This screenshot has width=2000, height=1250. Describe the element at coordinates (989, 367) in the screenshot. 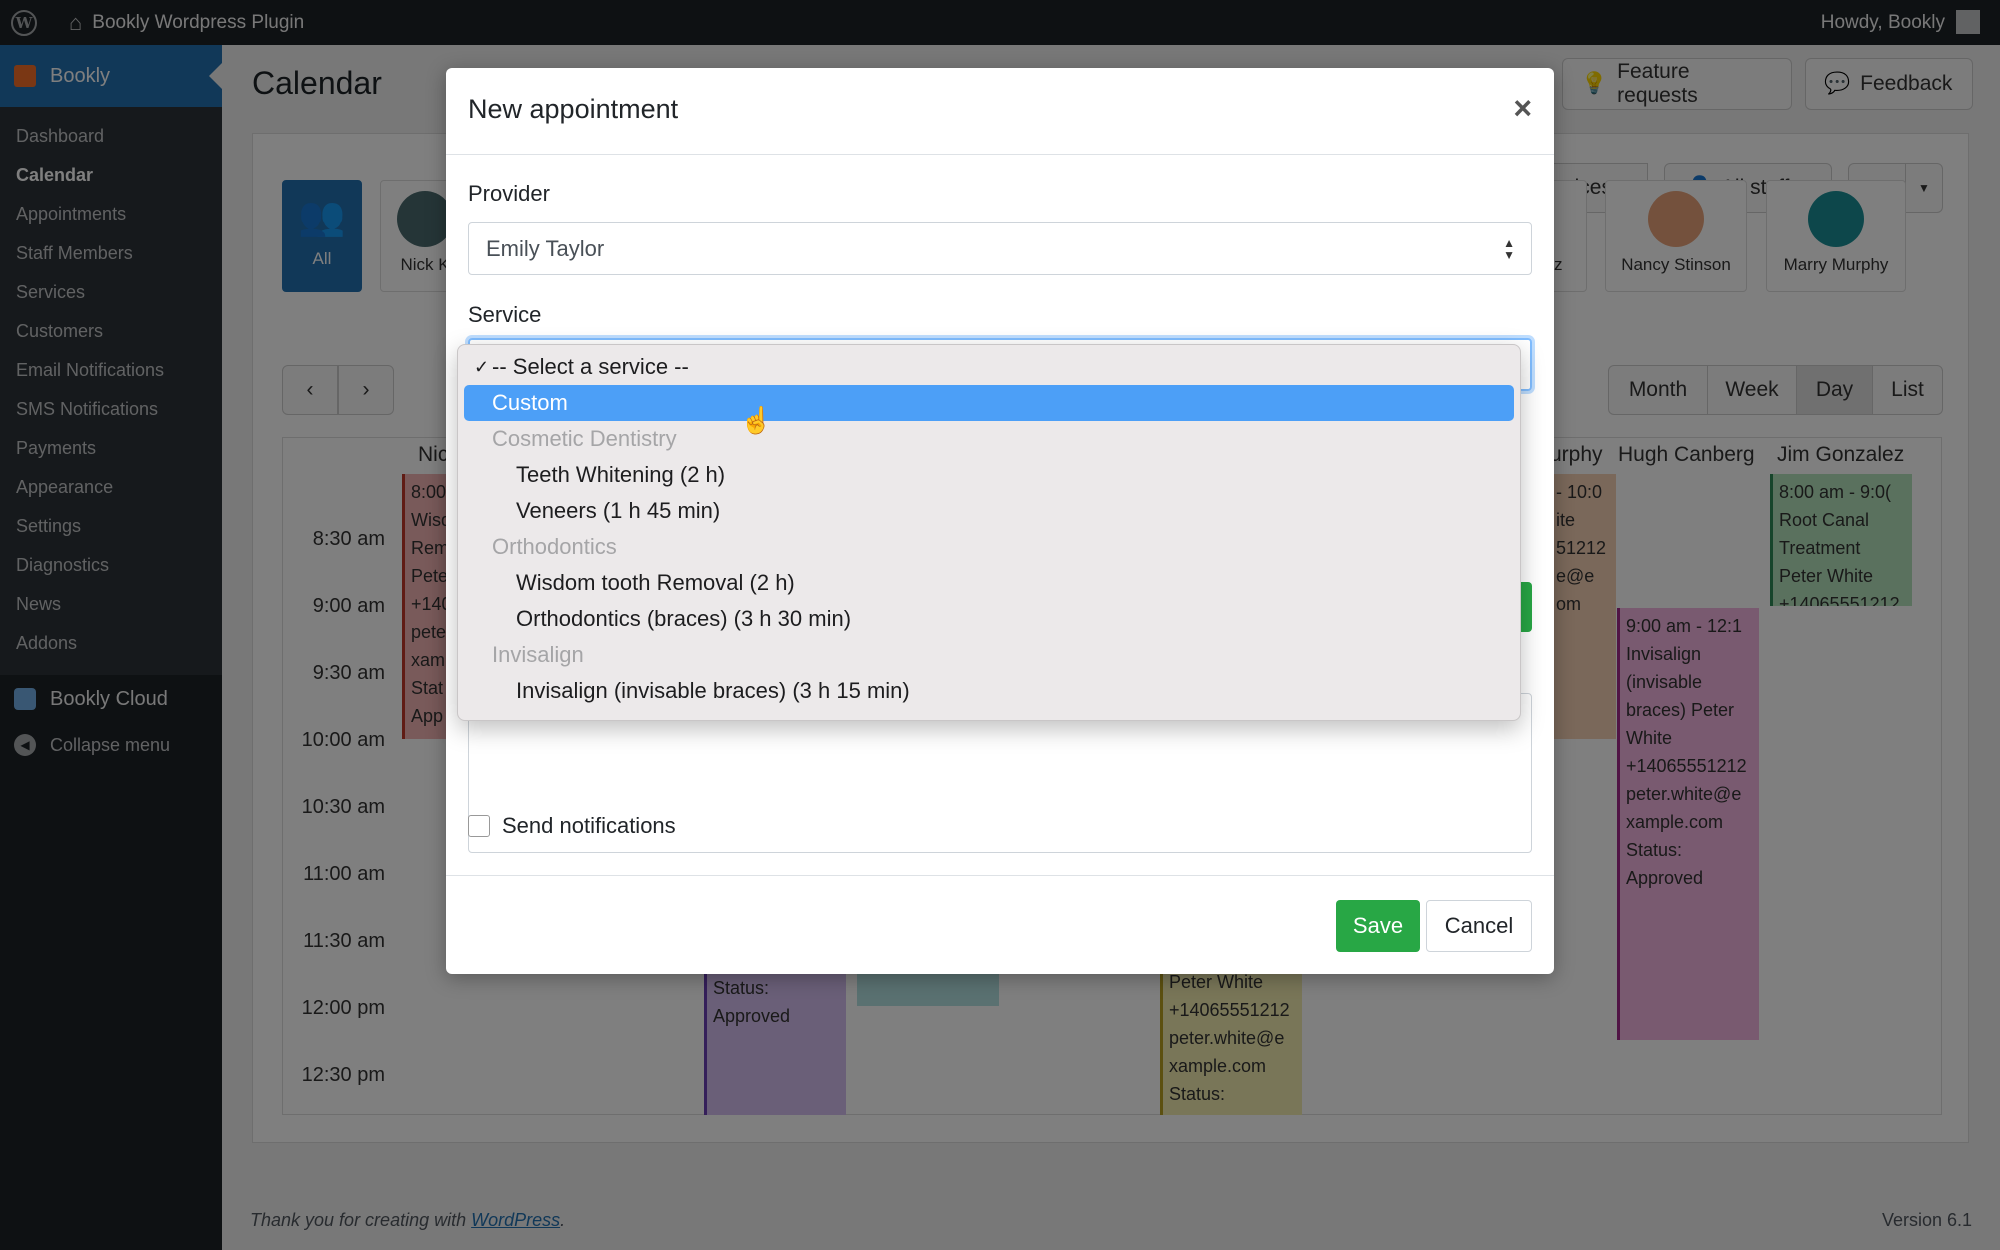

I see `dropdown-option: ✓ -- Select a service --` at that location.